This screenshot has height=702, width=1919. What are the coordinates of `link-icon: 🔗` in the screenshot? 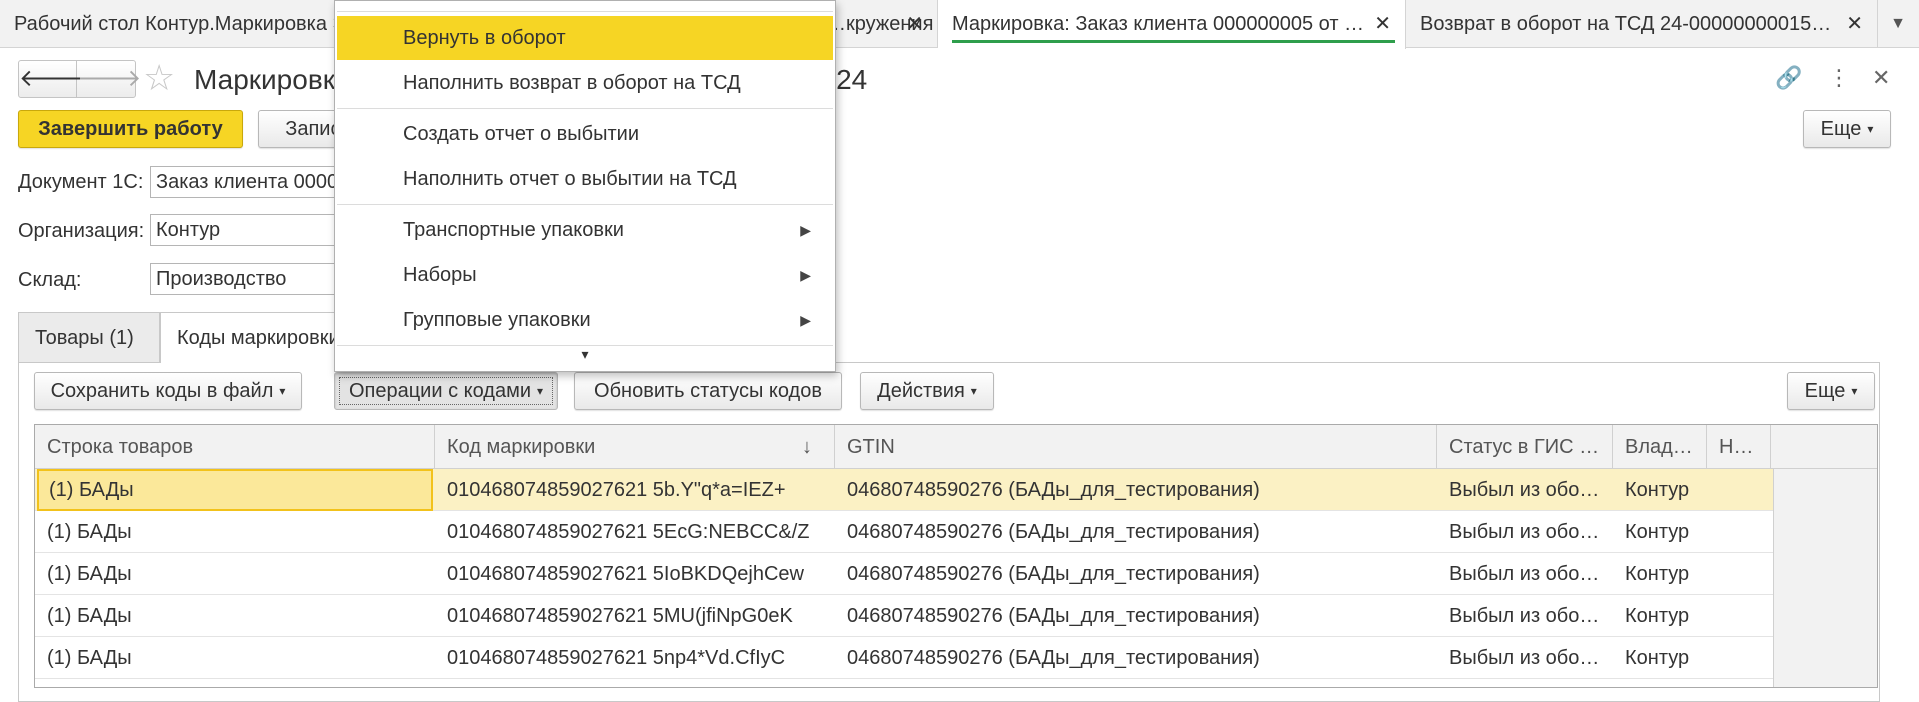 It's located at (1788, 78).